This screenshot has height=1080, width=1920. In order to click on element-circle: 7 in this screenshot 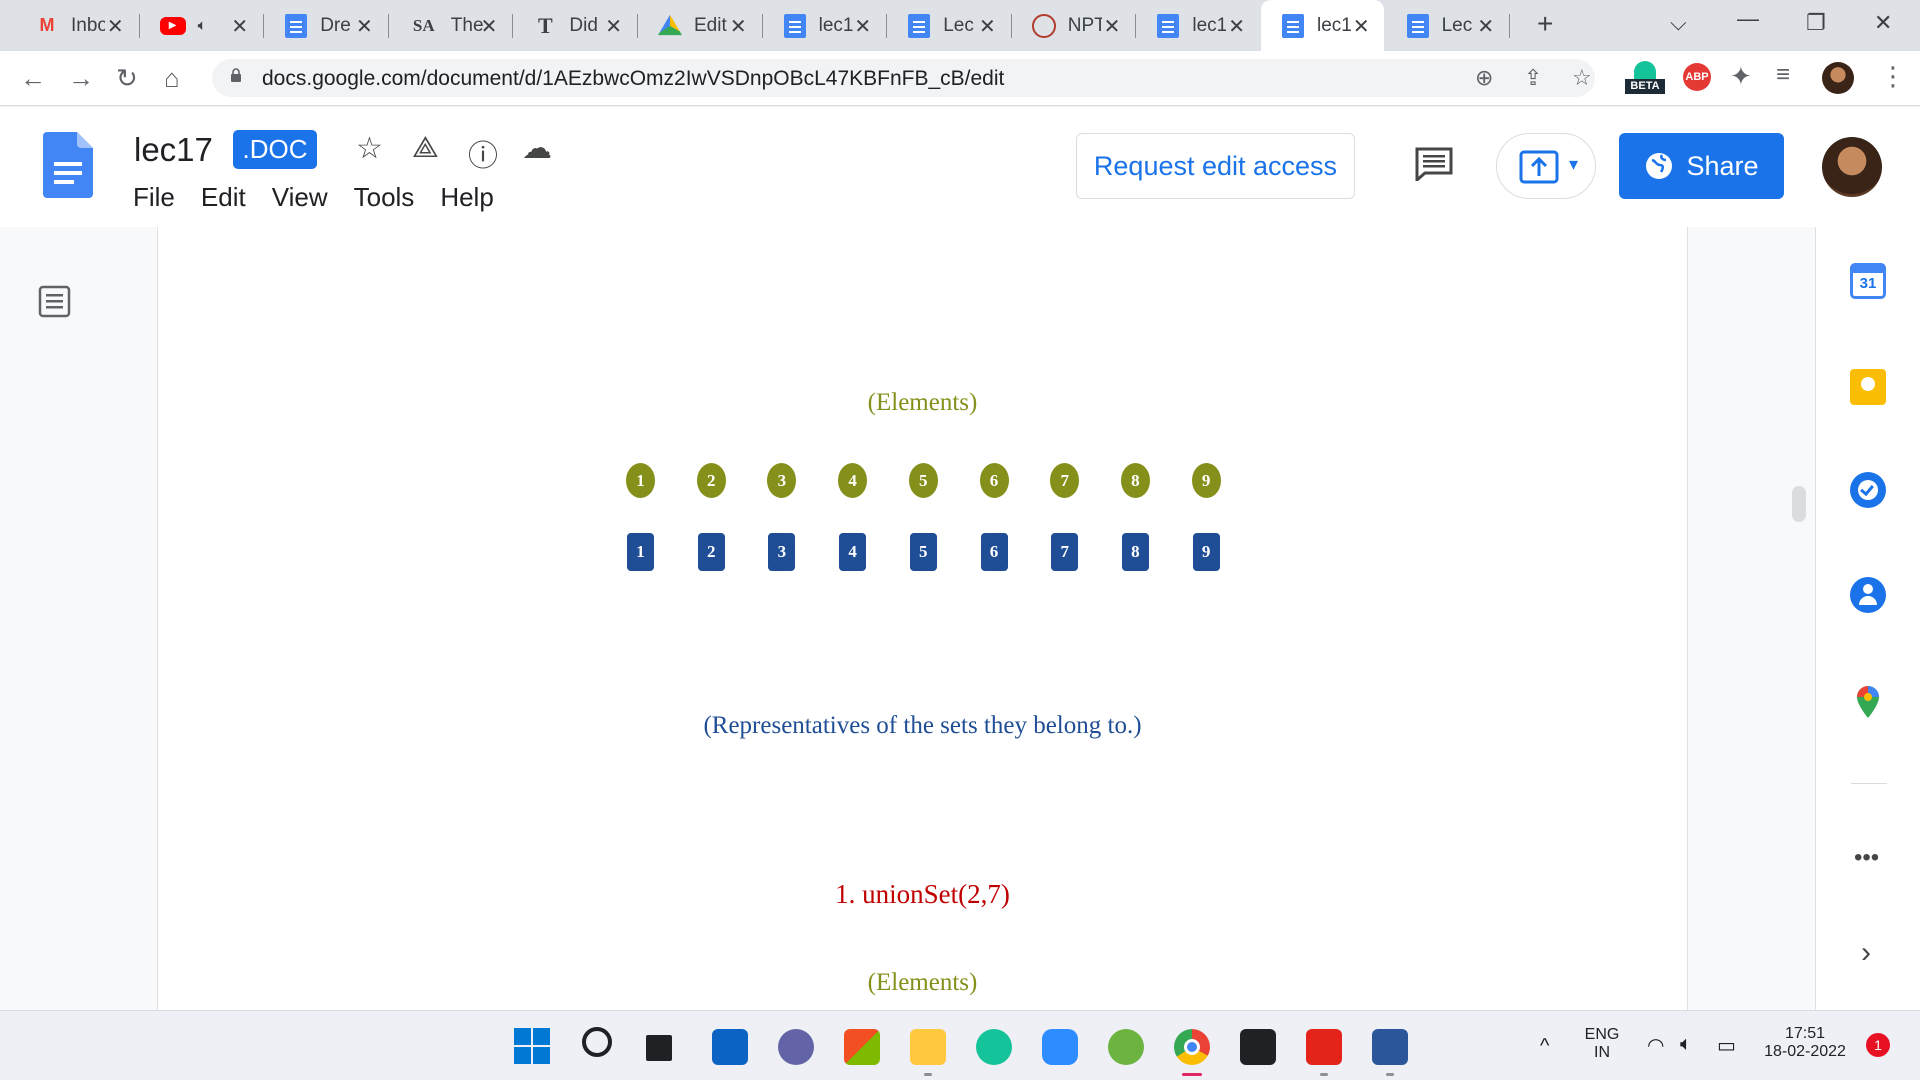, I will do `click(1065, 480)`.